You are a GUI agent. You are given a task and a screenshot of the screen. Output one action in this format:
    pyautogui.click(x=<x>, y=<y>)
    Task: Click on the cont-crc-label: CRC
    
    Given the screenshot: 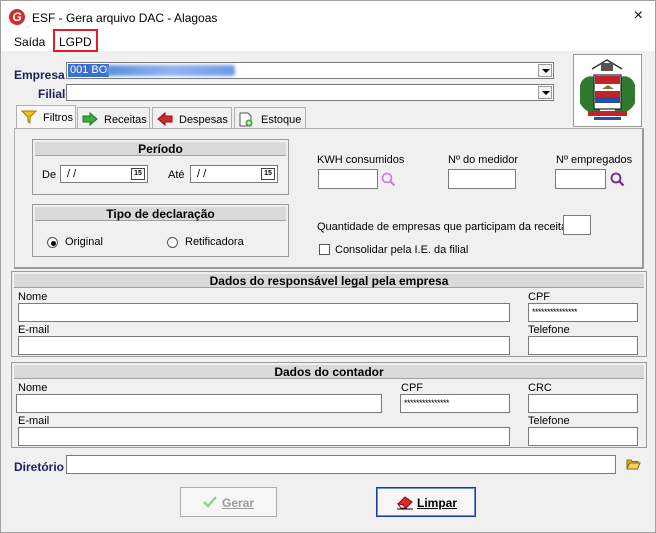 What is the action you would take?
    pyautogui.click(x=540, y=388)
    